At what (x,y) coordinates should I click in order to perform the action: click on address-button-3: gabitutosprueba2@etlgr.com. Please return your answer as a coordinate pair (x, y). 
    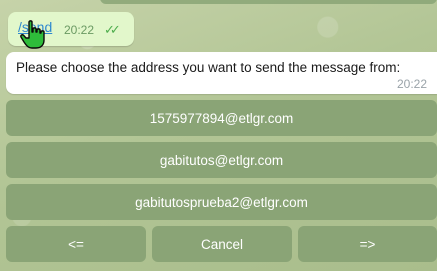
    Looking at the image, I should click on (221, 202).